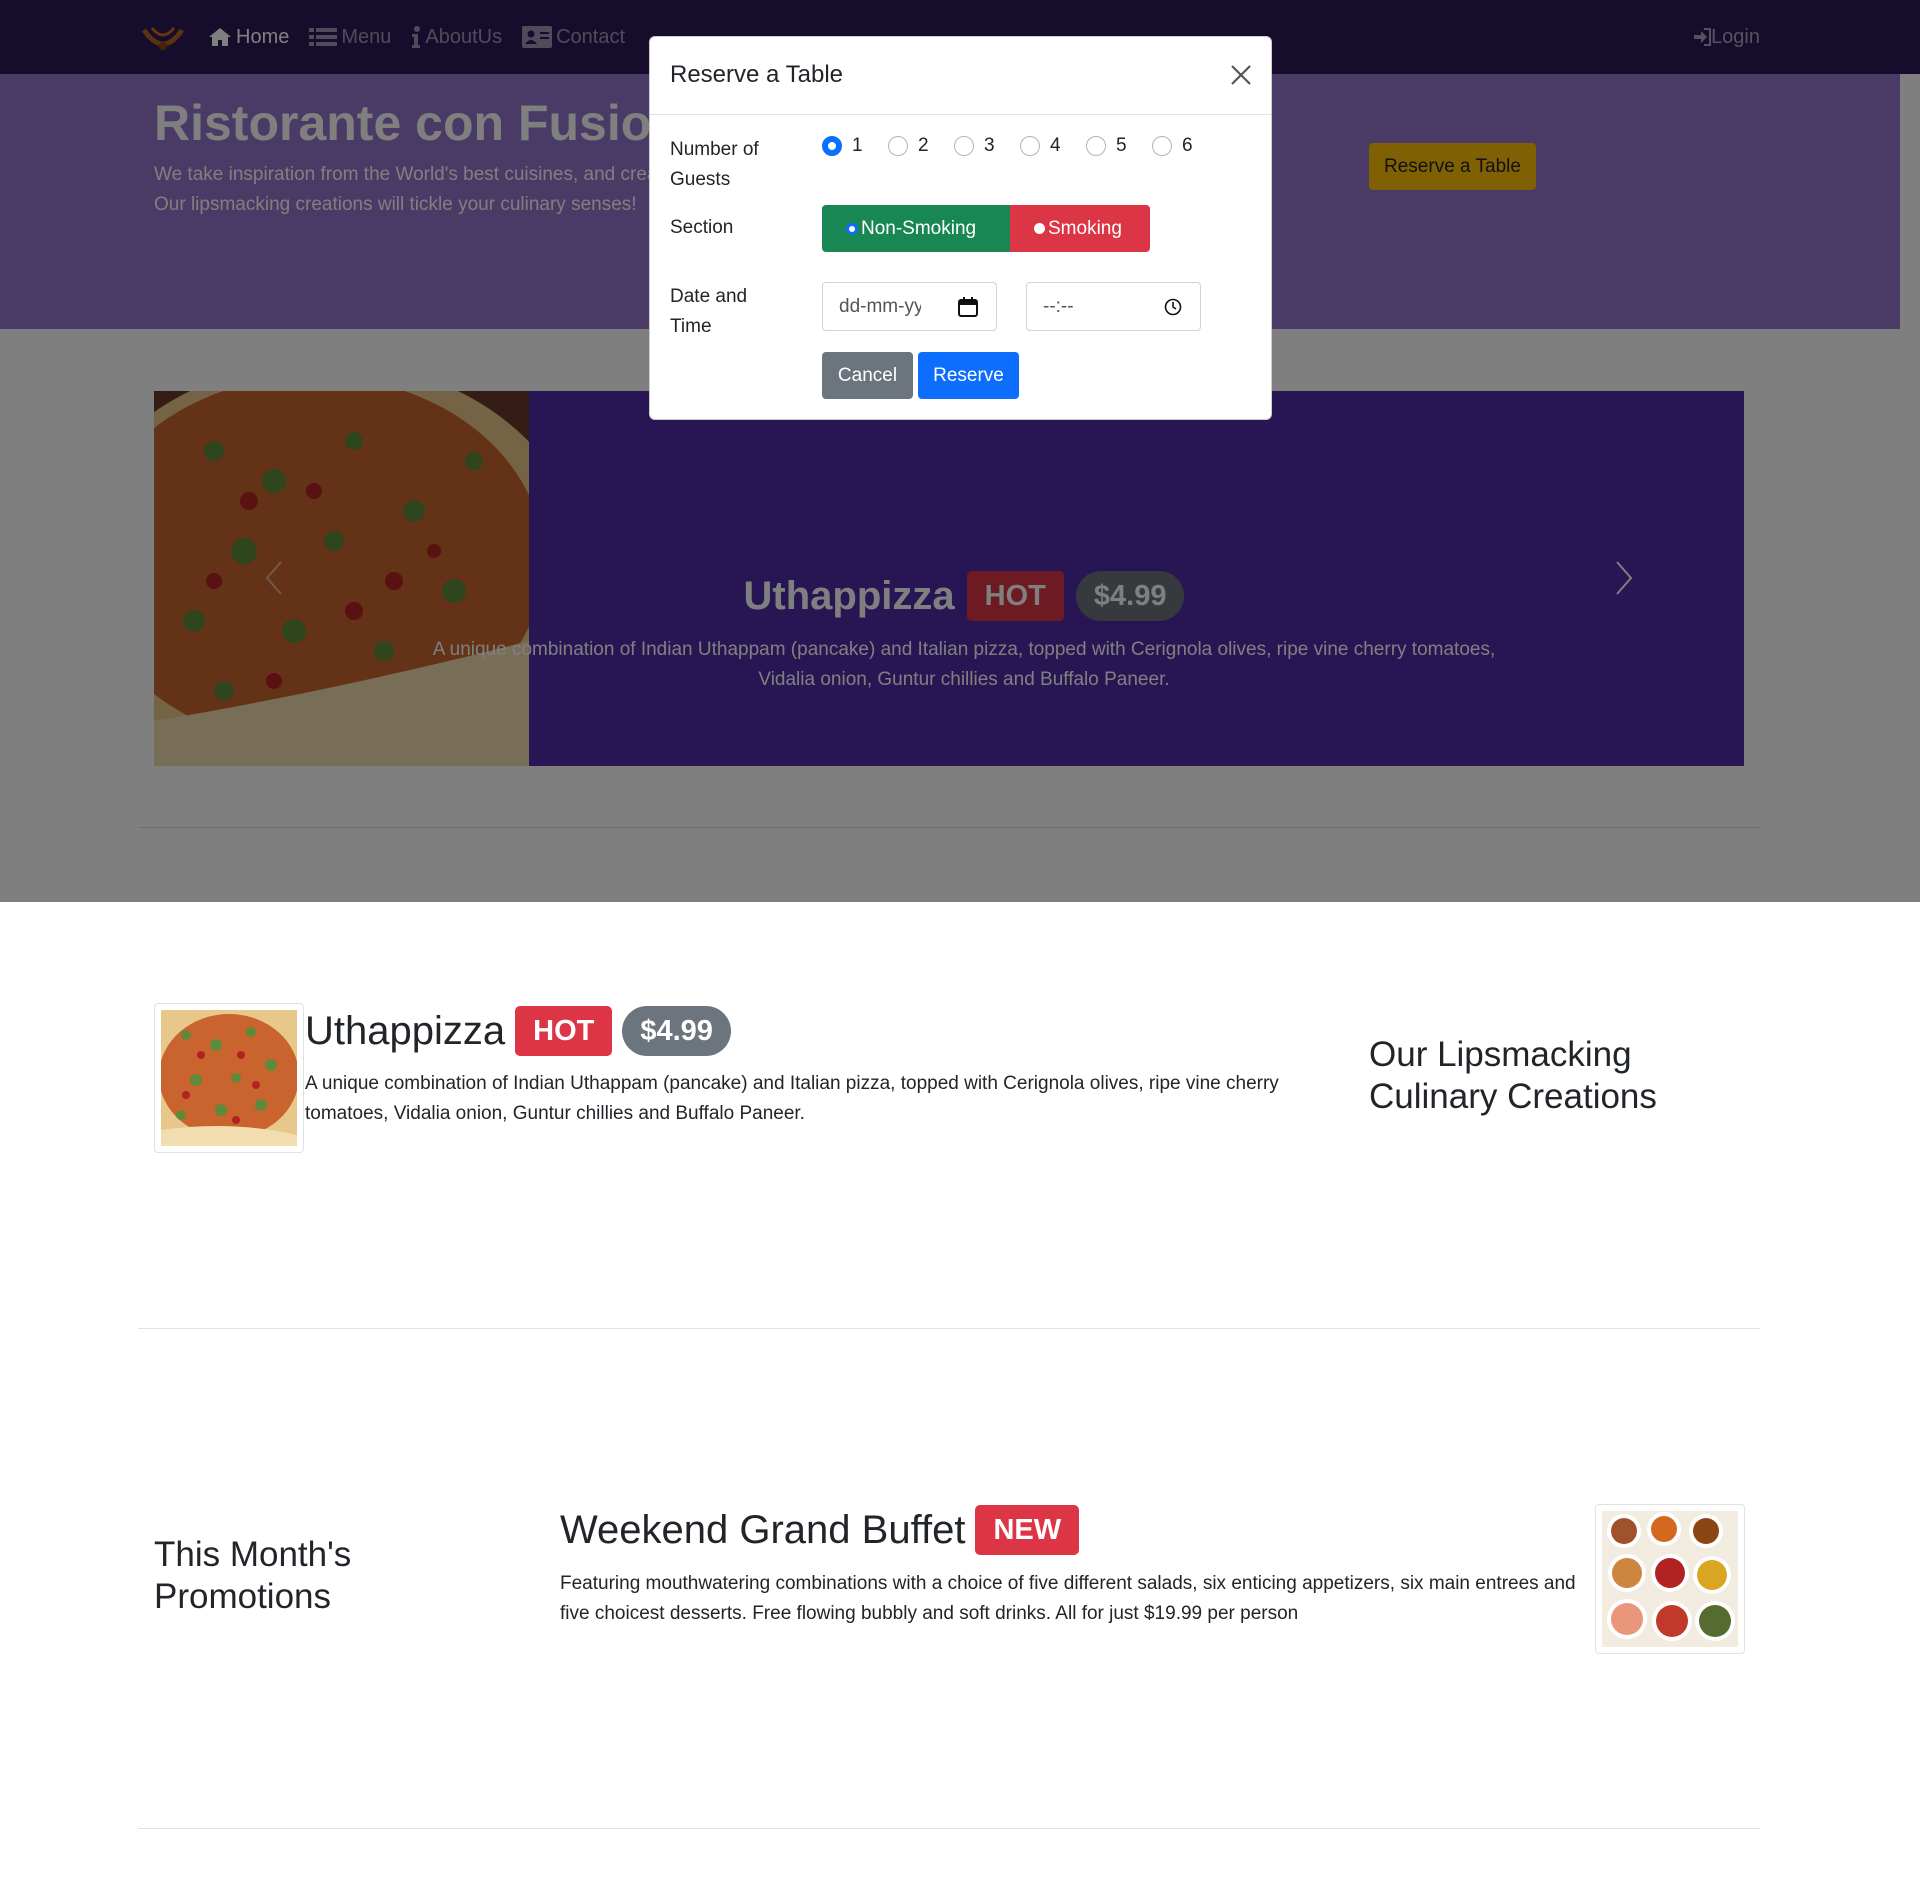 This screenshot has width=1920, height=1902. Describe the element at coordinates (702, 227) in the screenshot. I see `section-label: Section` at that location.